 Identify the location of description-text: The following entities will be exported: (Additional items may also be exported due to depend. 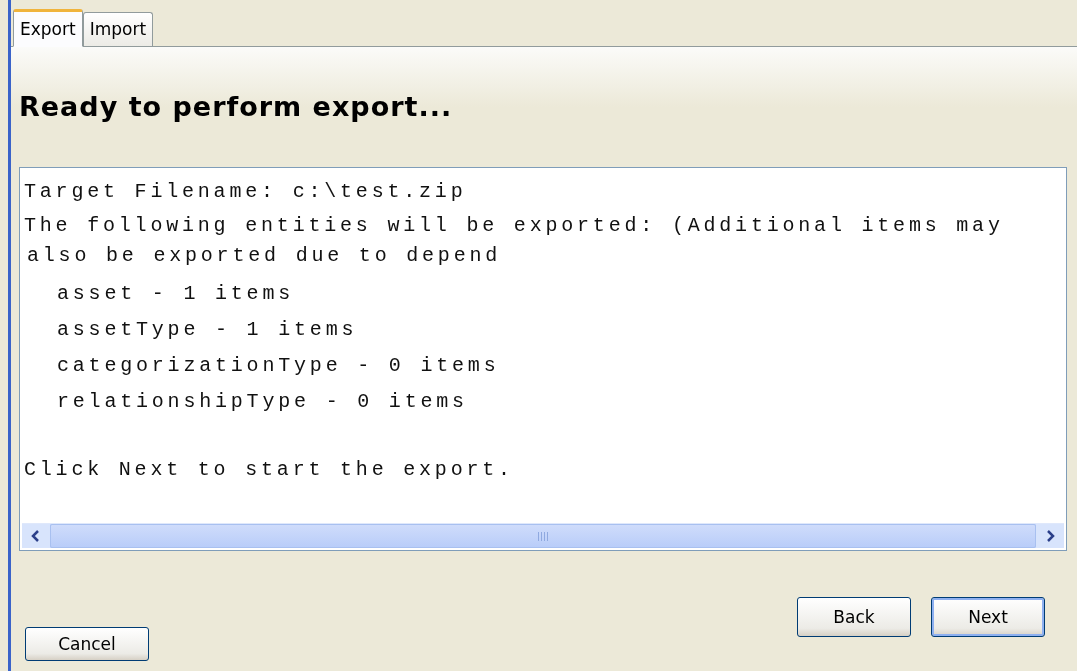
(514, 241).